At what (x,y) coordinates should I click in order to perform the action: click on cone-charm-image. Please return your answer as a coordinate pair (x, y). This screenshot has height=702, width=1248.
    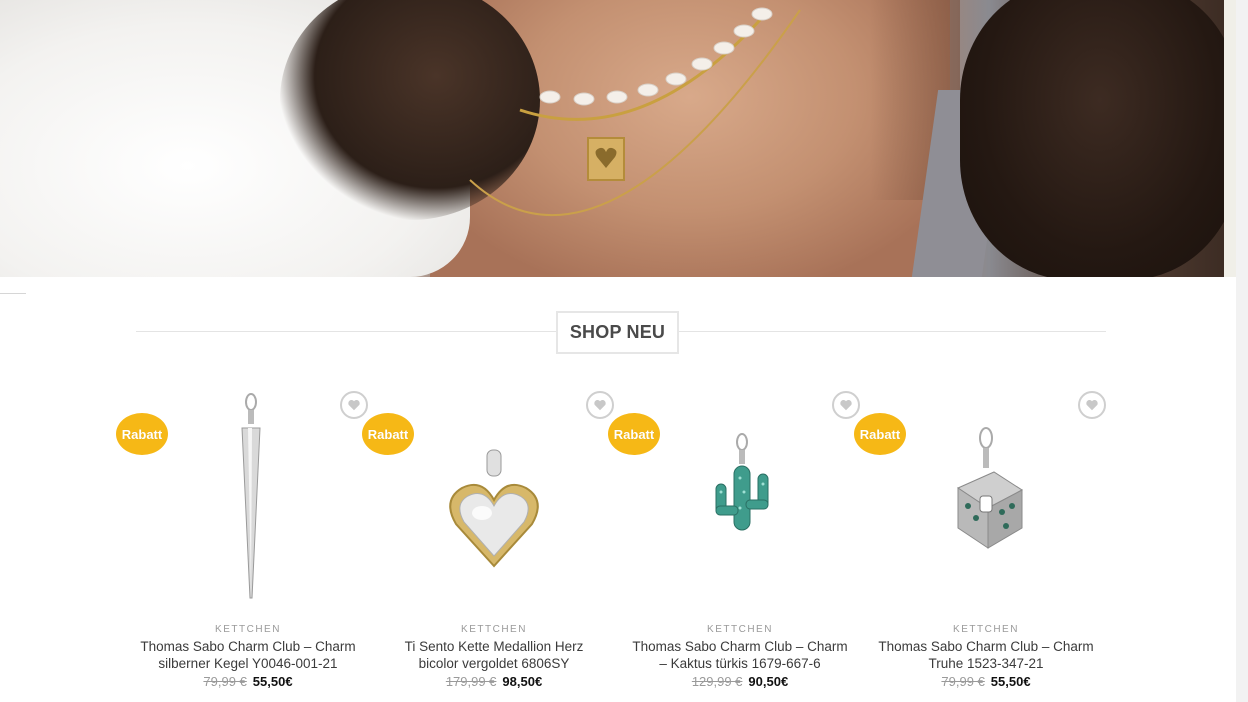
    Looking at the image, I should click on (248, 498).